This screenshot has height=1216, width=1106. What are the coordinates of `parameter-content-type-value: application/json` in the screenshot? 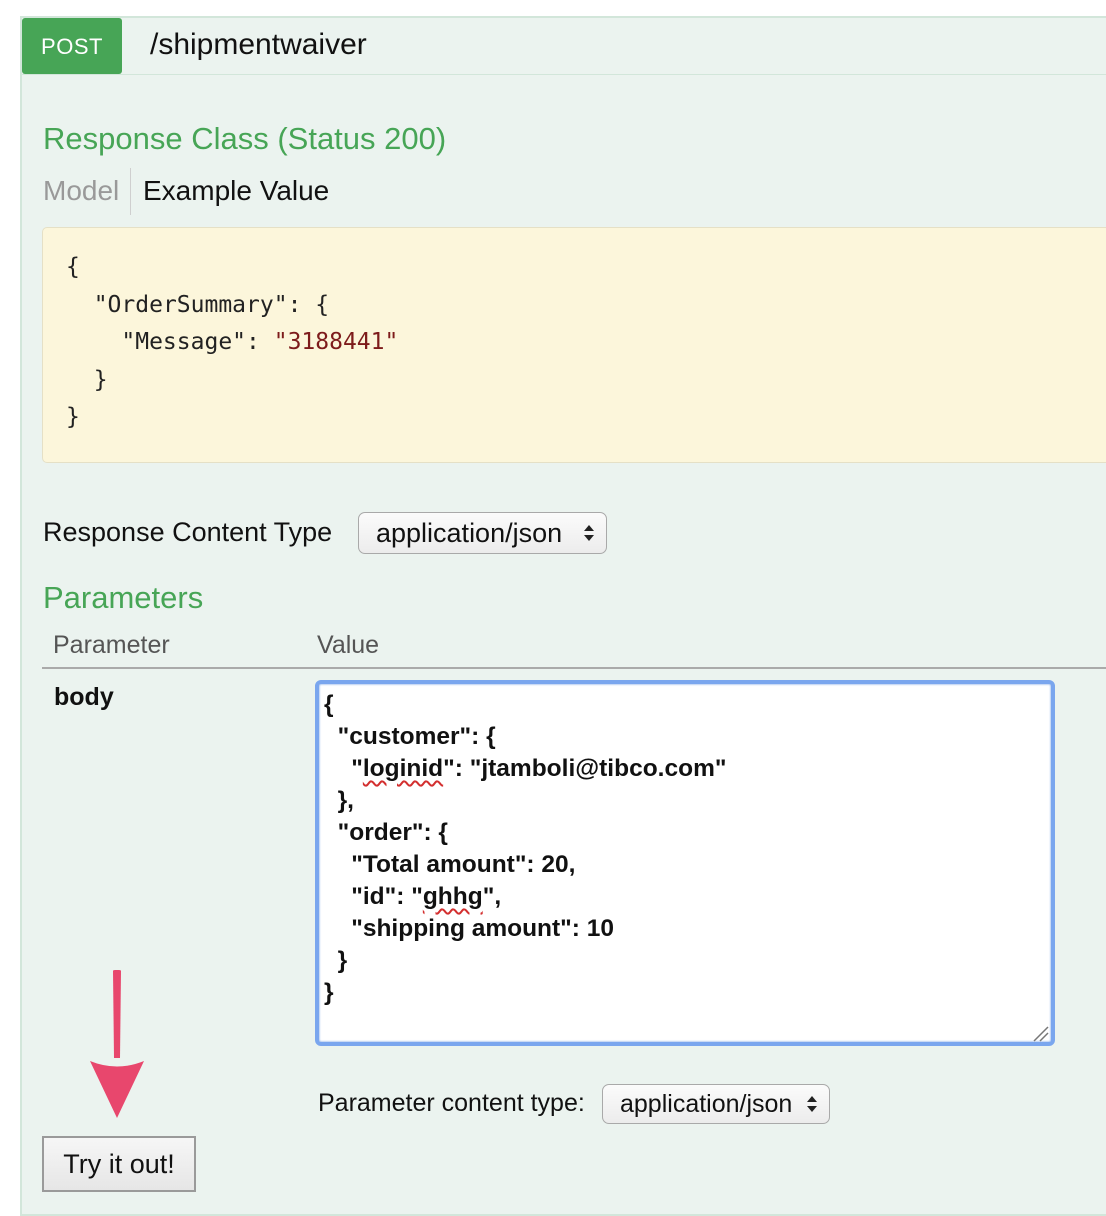 It's located at (706, 1104).